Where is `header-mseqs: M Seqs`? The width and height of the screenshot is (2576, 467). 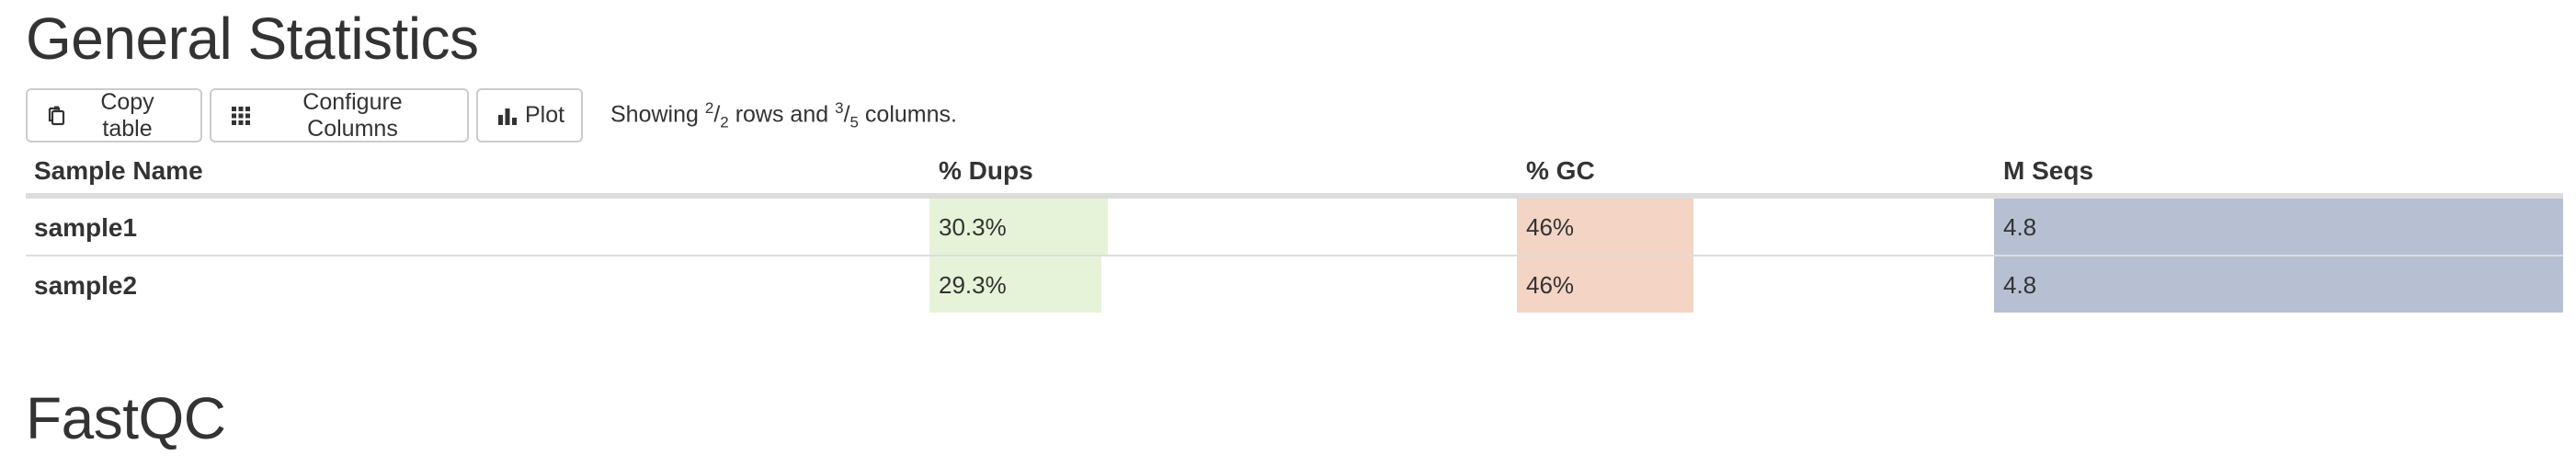
header-mseqs: M Seqs is located at coordinates (2048, 171).